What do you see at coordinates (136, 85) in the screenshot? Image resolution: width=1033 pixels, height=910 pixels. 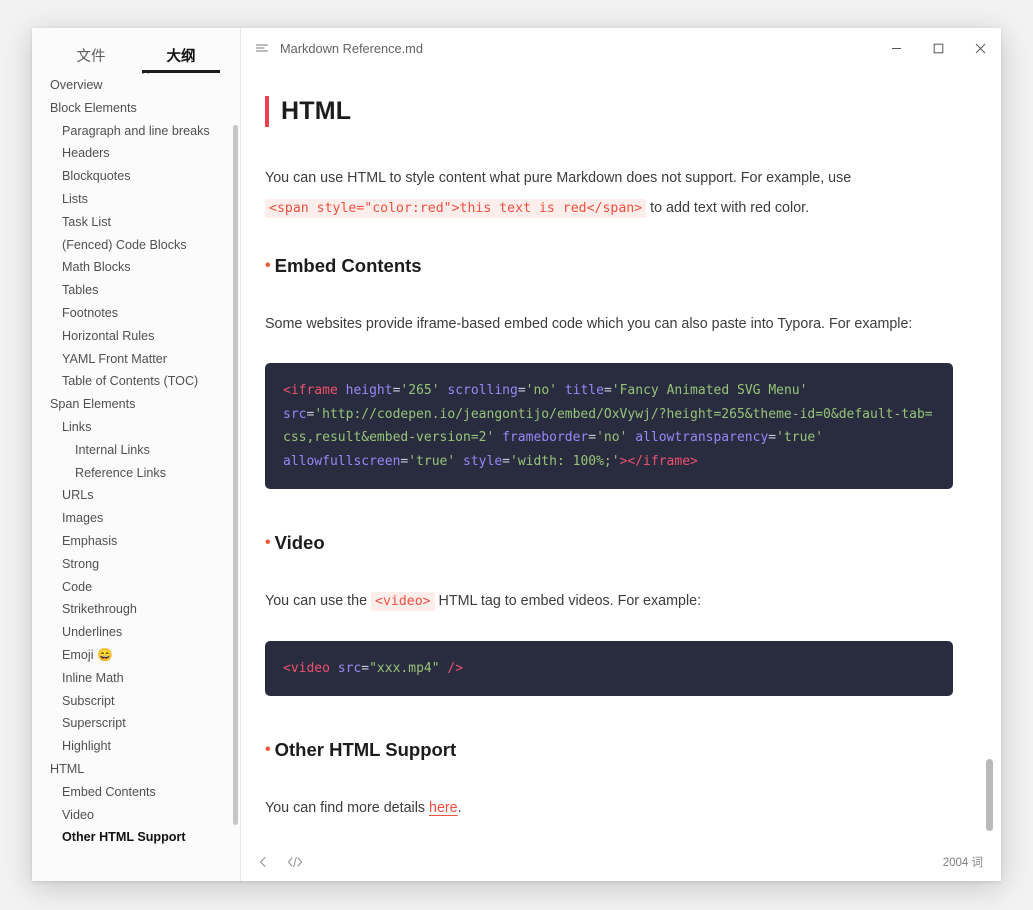 I see `outline-item: Overview` at bounding box center [136, 85].